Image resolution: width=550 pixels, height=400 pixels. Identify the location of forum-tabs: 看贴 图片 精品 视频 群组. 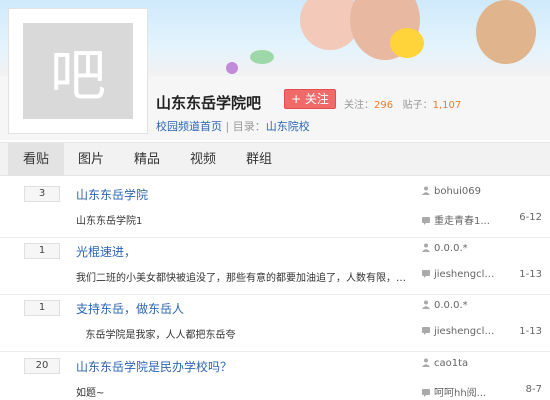
(275, 159).